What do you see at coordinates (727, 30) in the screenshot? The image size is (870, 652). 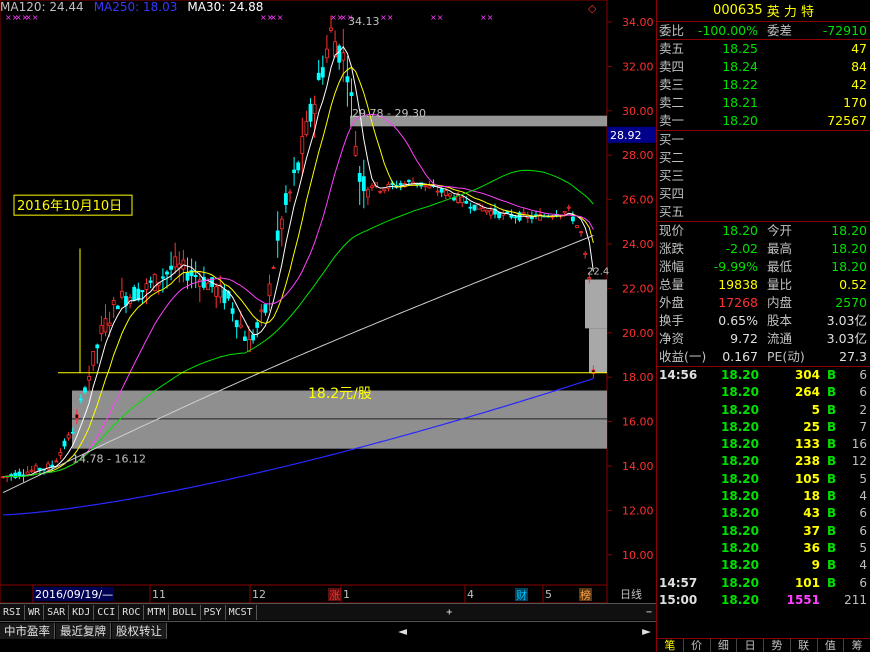 I see `weibi-value: -100.00%` at bounding box center [727, 30].